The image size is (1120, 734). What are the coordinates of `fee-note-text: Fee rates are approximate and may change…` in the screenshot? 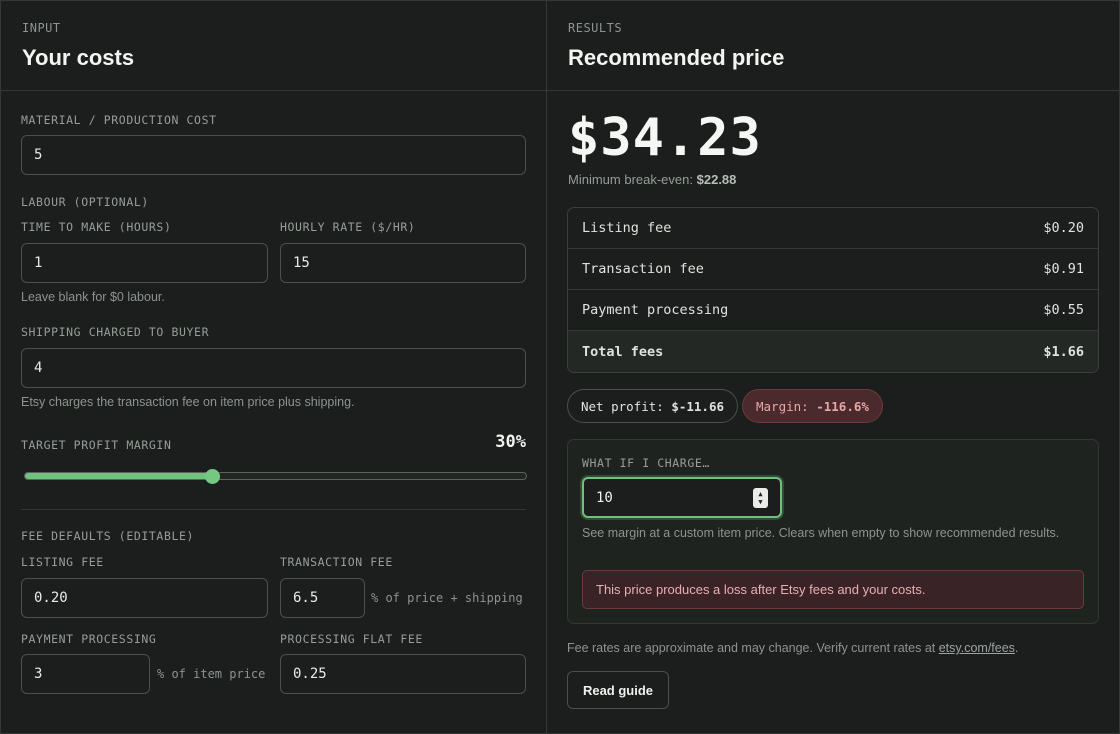 It's located at (751, 648).